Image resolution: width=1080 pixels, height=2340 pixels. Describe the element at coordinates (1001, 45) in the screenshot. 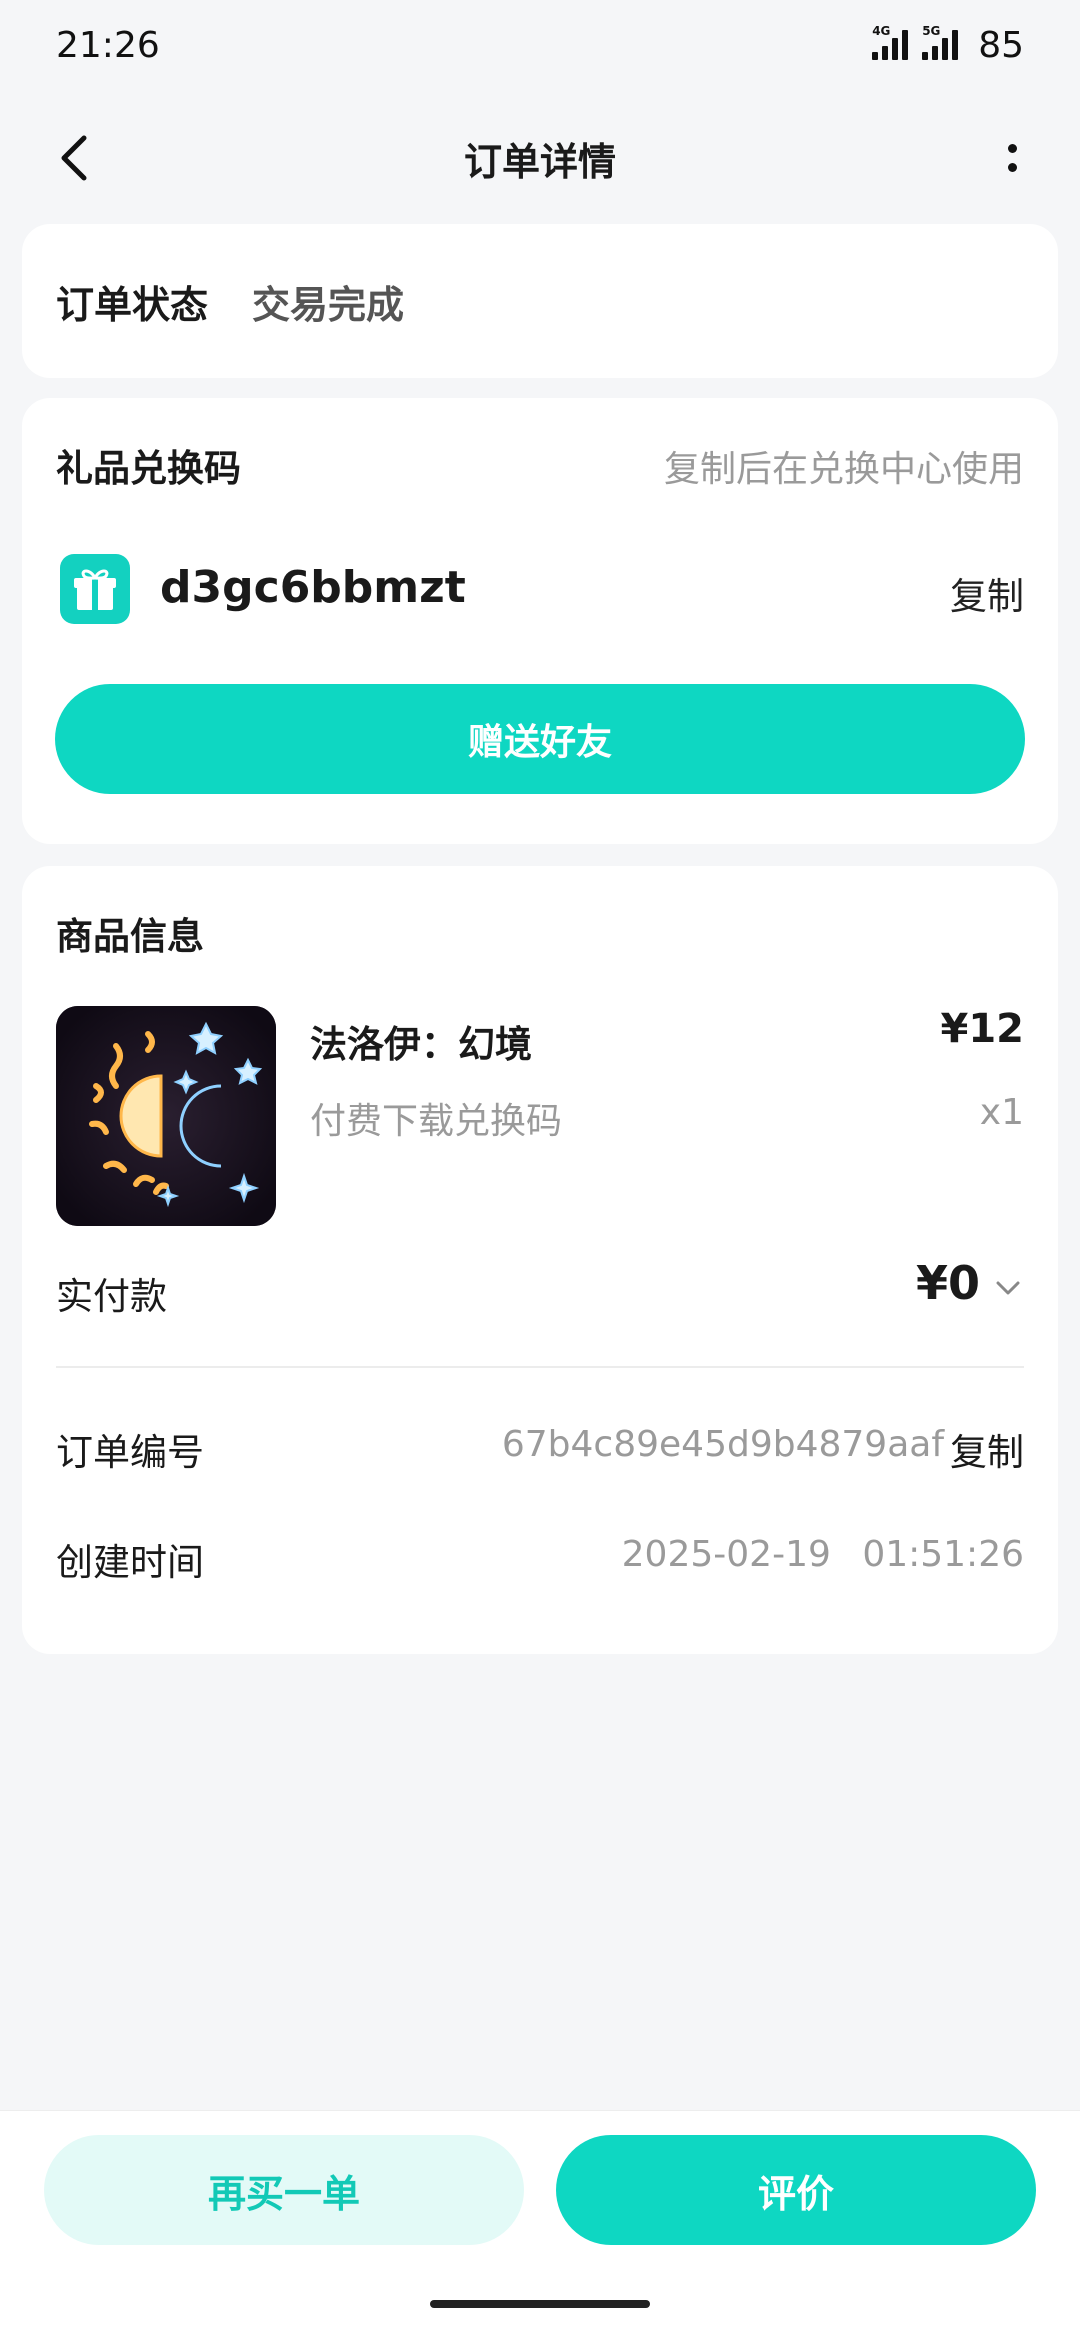

I see `battery-level: 85` at that location.